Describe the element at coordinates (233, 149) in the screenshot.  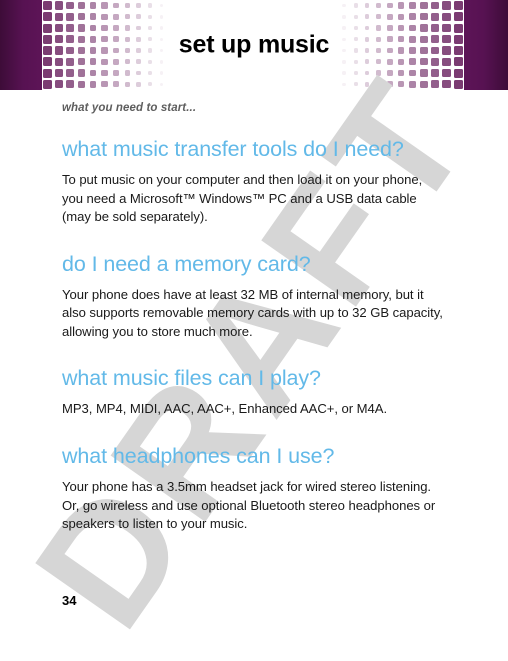
I see `section-heading: what music transfer tools do I need?` at that location.